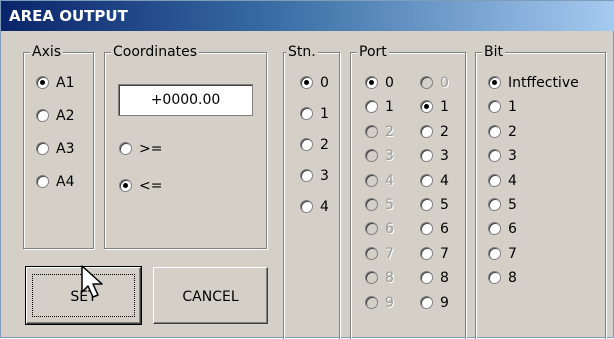 Image resolution: width=614 pixels, height=339 pixels. I want to click on radio-label: A1, so click(65, 83).